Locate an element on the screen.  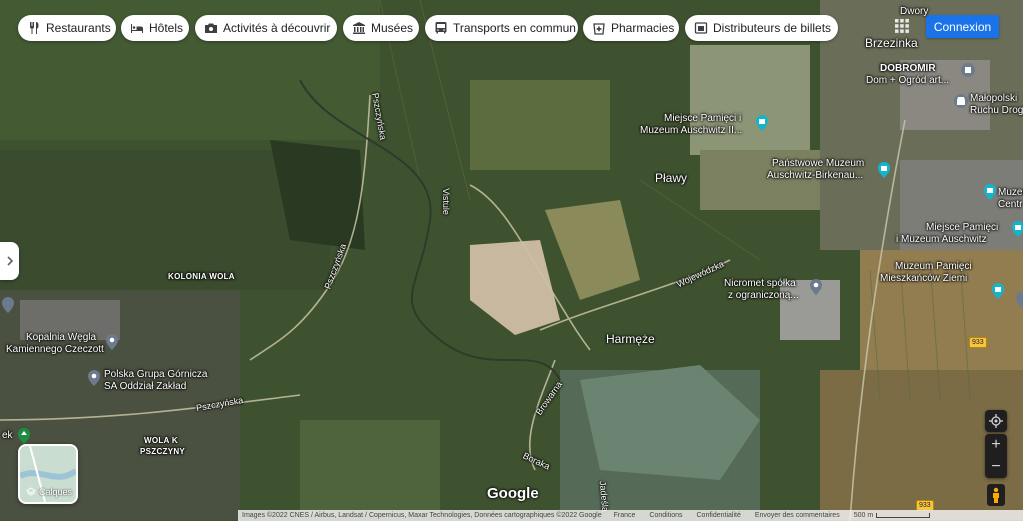
chip-activites: Activités à découvrir is located at coordinates (266, 28).